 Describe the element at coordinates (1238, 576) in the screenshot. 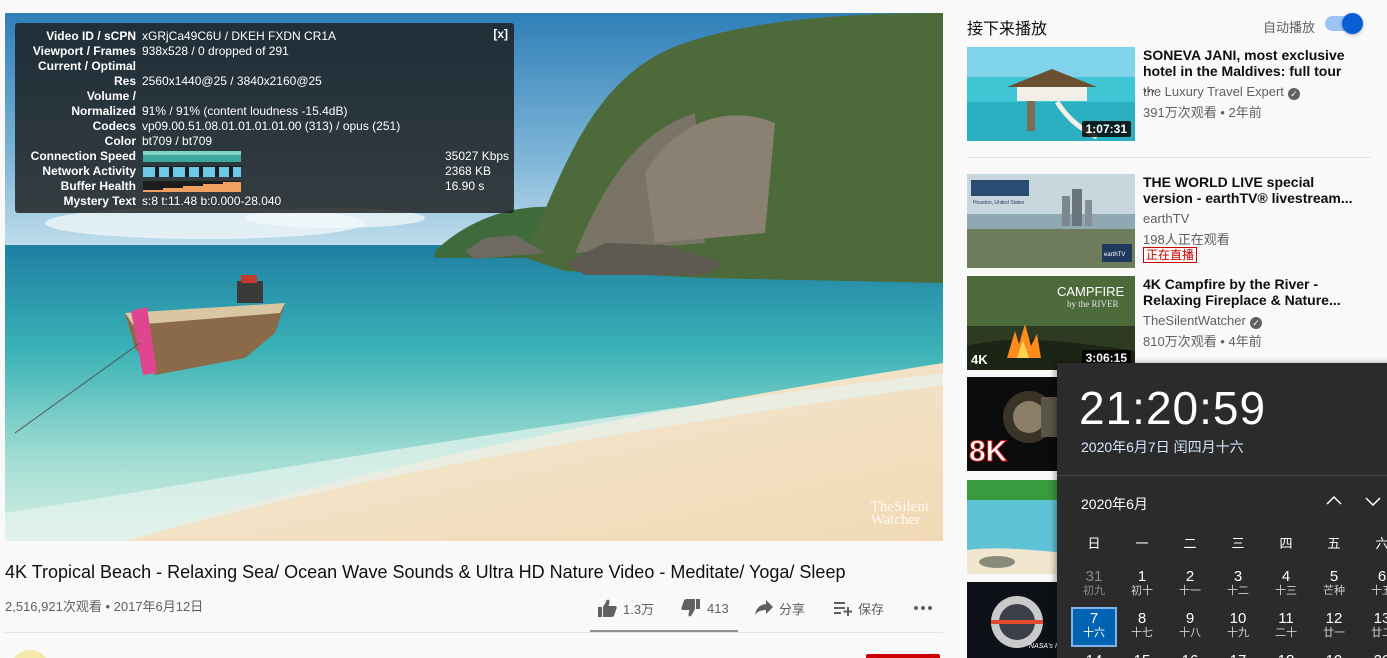

I see `day-number: 3` at that location.